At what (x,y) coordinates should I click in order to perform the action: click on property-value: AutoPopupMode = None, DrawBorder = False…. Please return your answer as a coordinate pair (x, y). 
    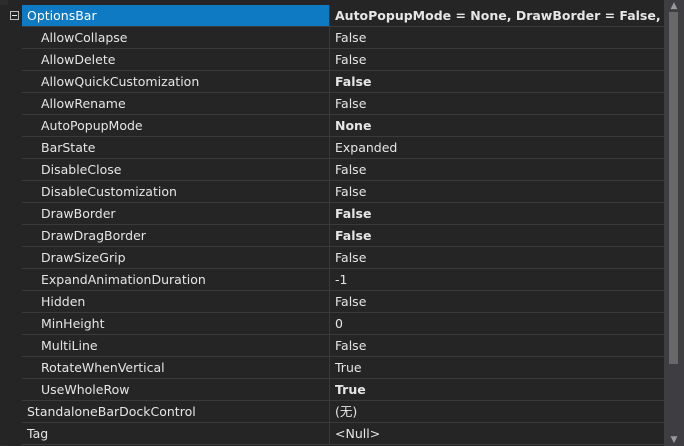
    Looking at the image, I should click on (497, 16).